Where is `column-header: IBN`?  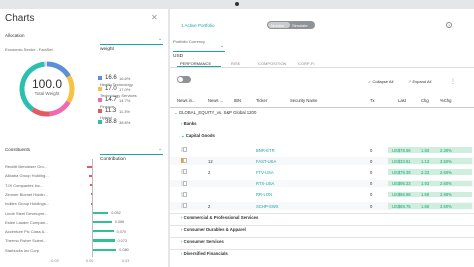 column-header: IBN is located at coordinates (237, 100).